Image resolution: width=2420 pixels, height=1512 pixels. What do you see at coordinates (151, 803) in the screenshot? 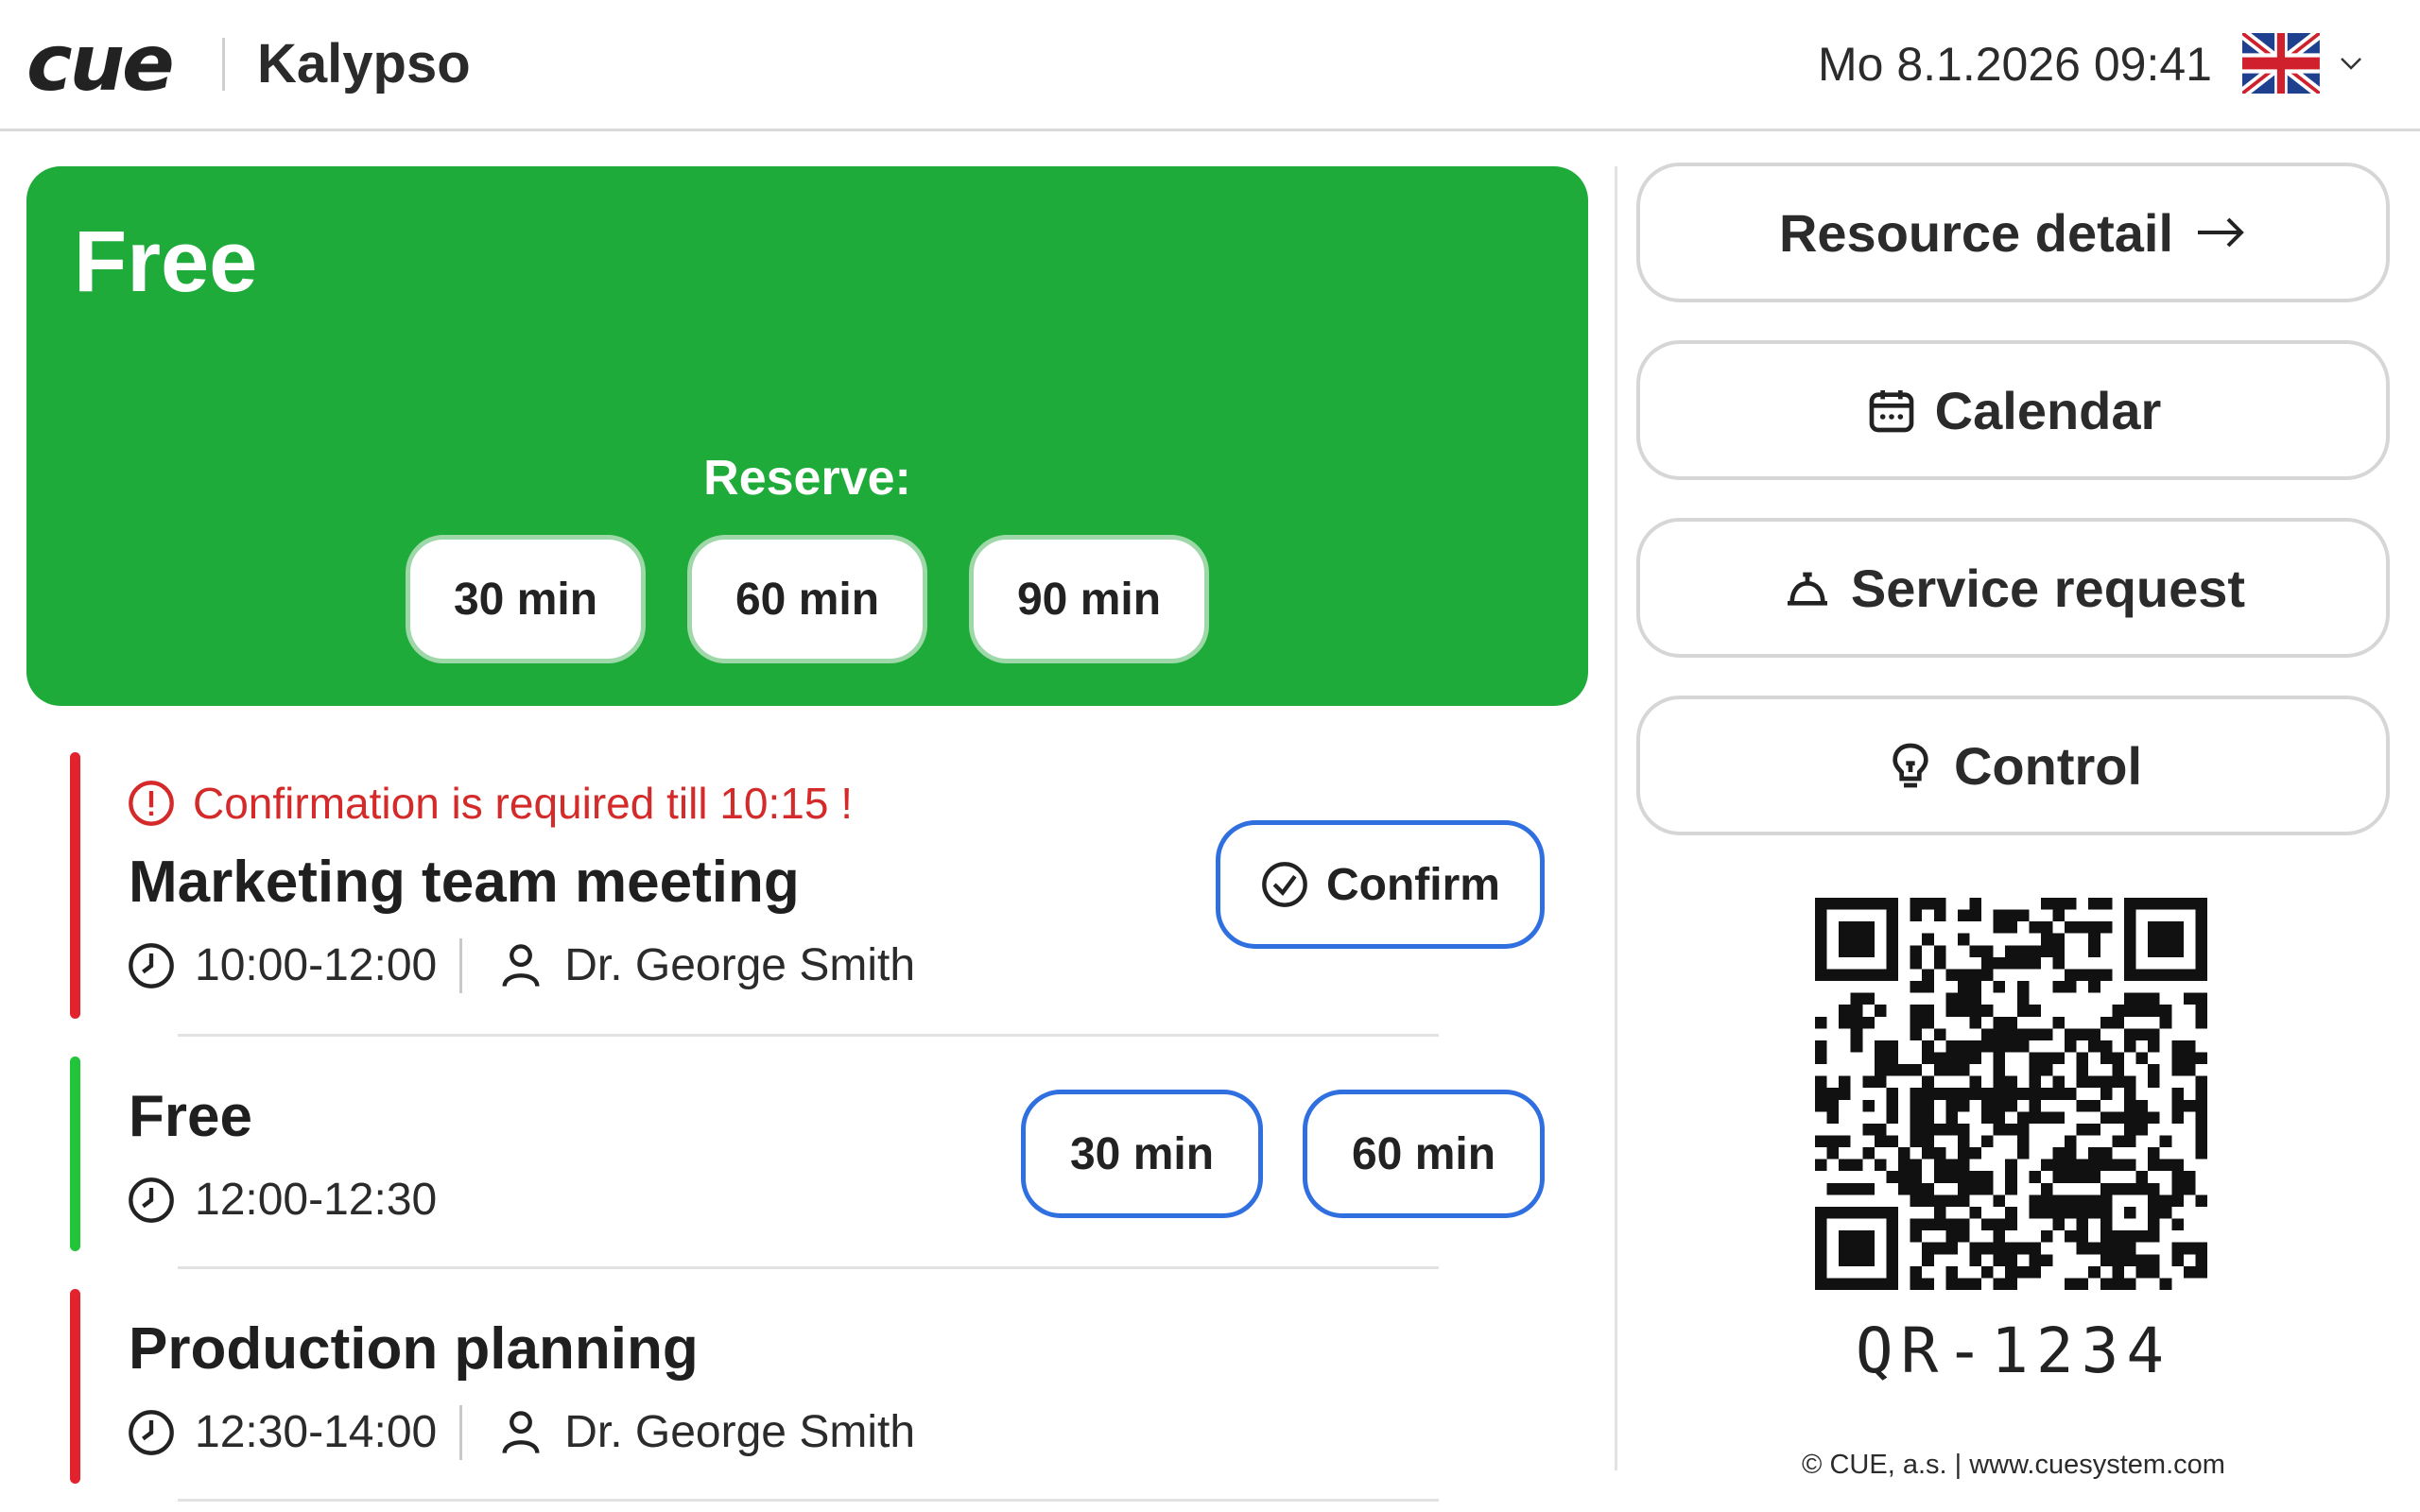
I see `alert-icon` at bounding box center [151, 803].